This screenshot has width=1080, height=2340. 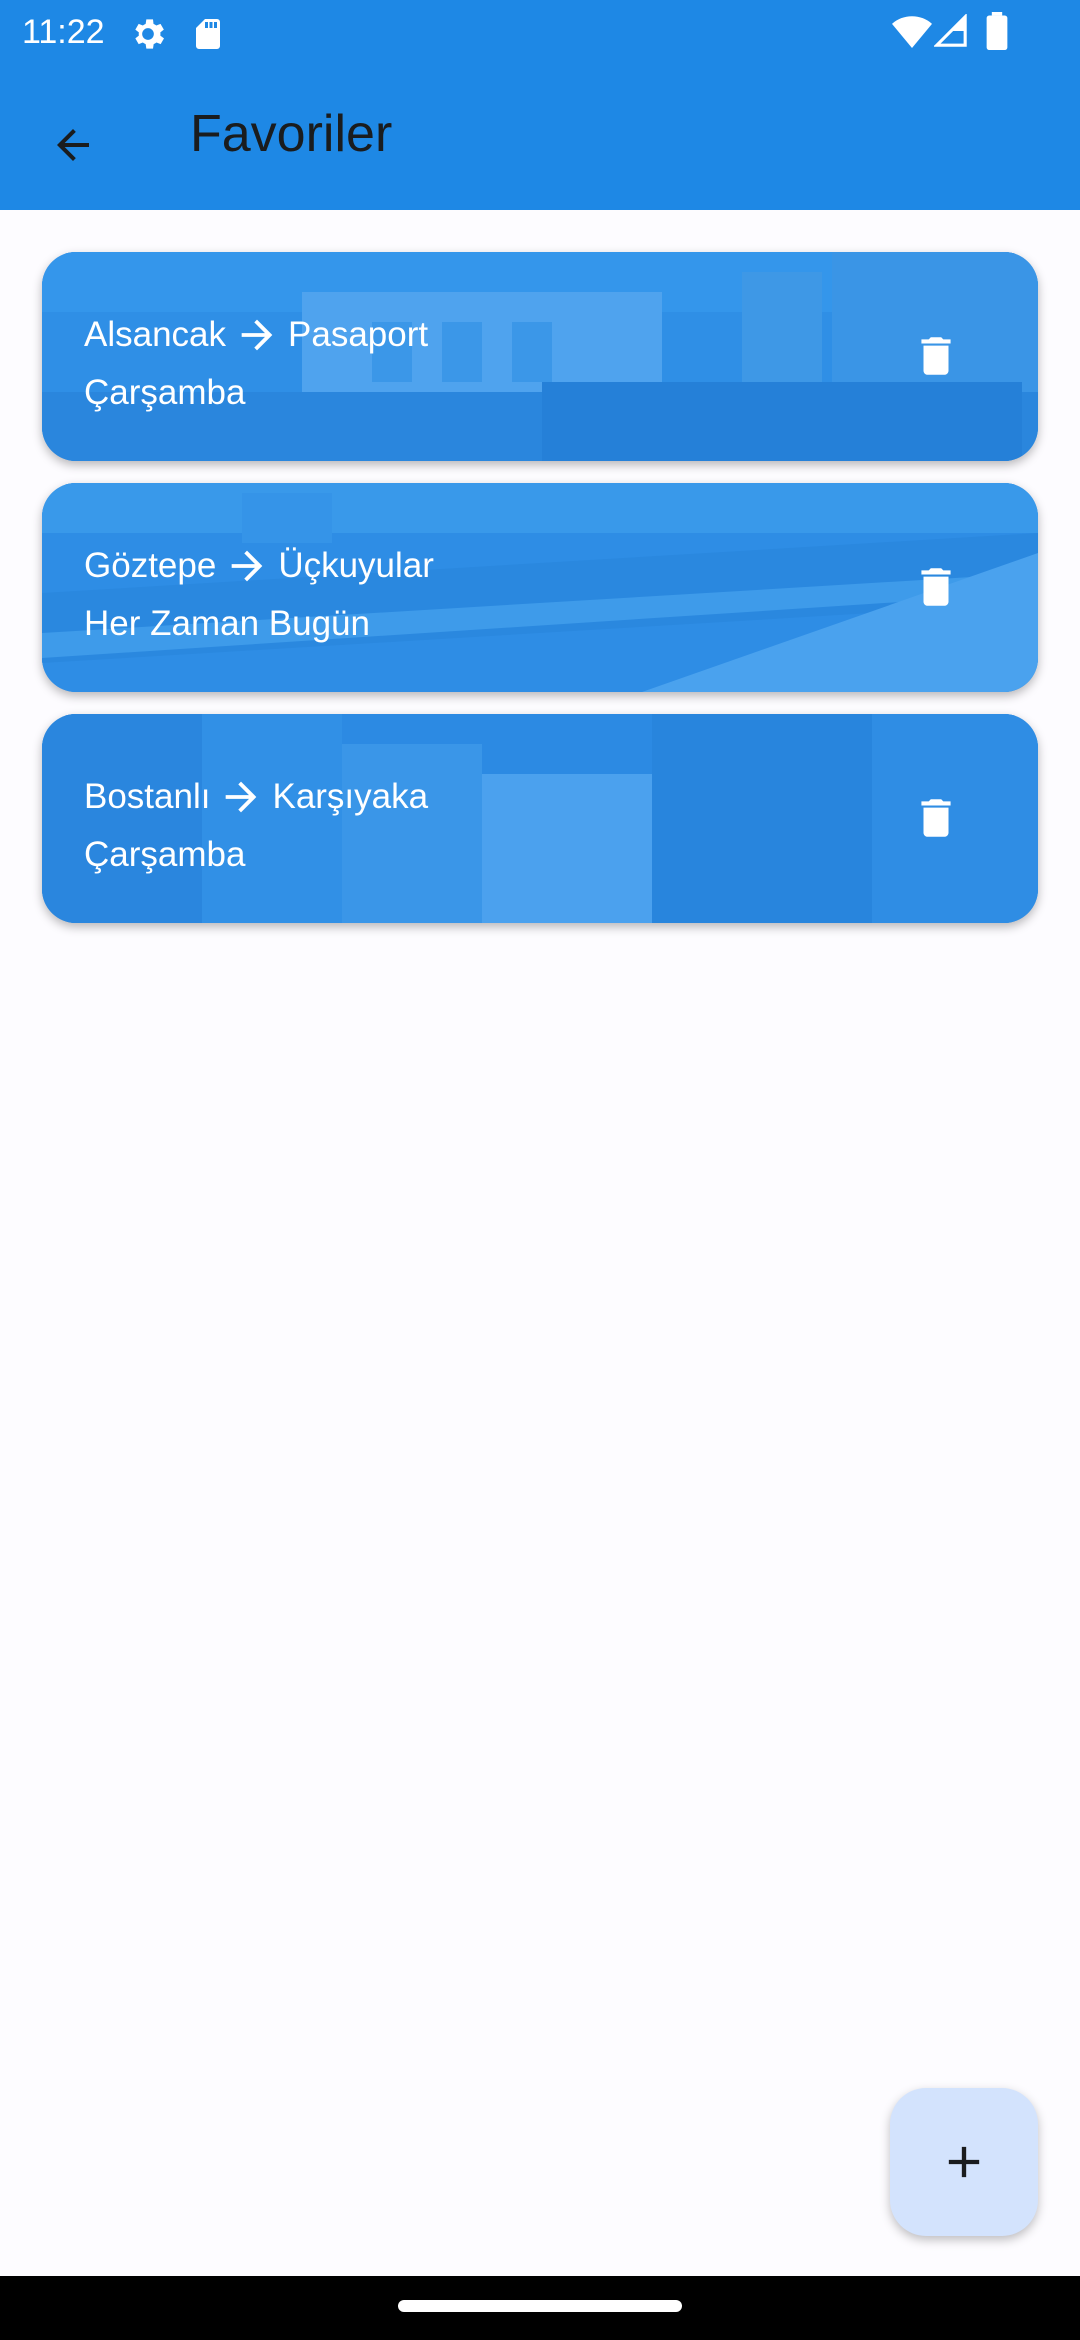 What do you see at coordinates (291, 134) in the screenshot?
I see `page-title: Favoriler` at bounding box center [291, 134].